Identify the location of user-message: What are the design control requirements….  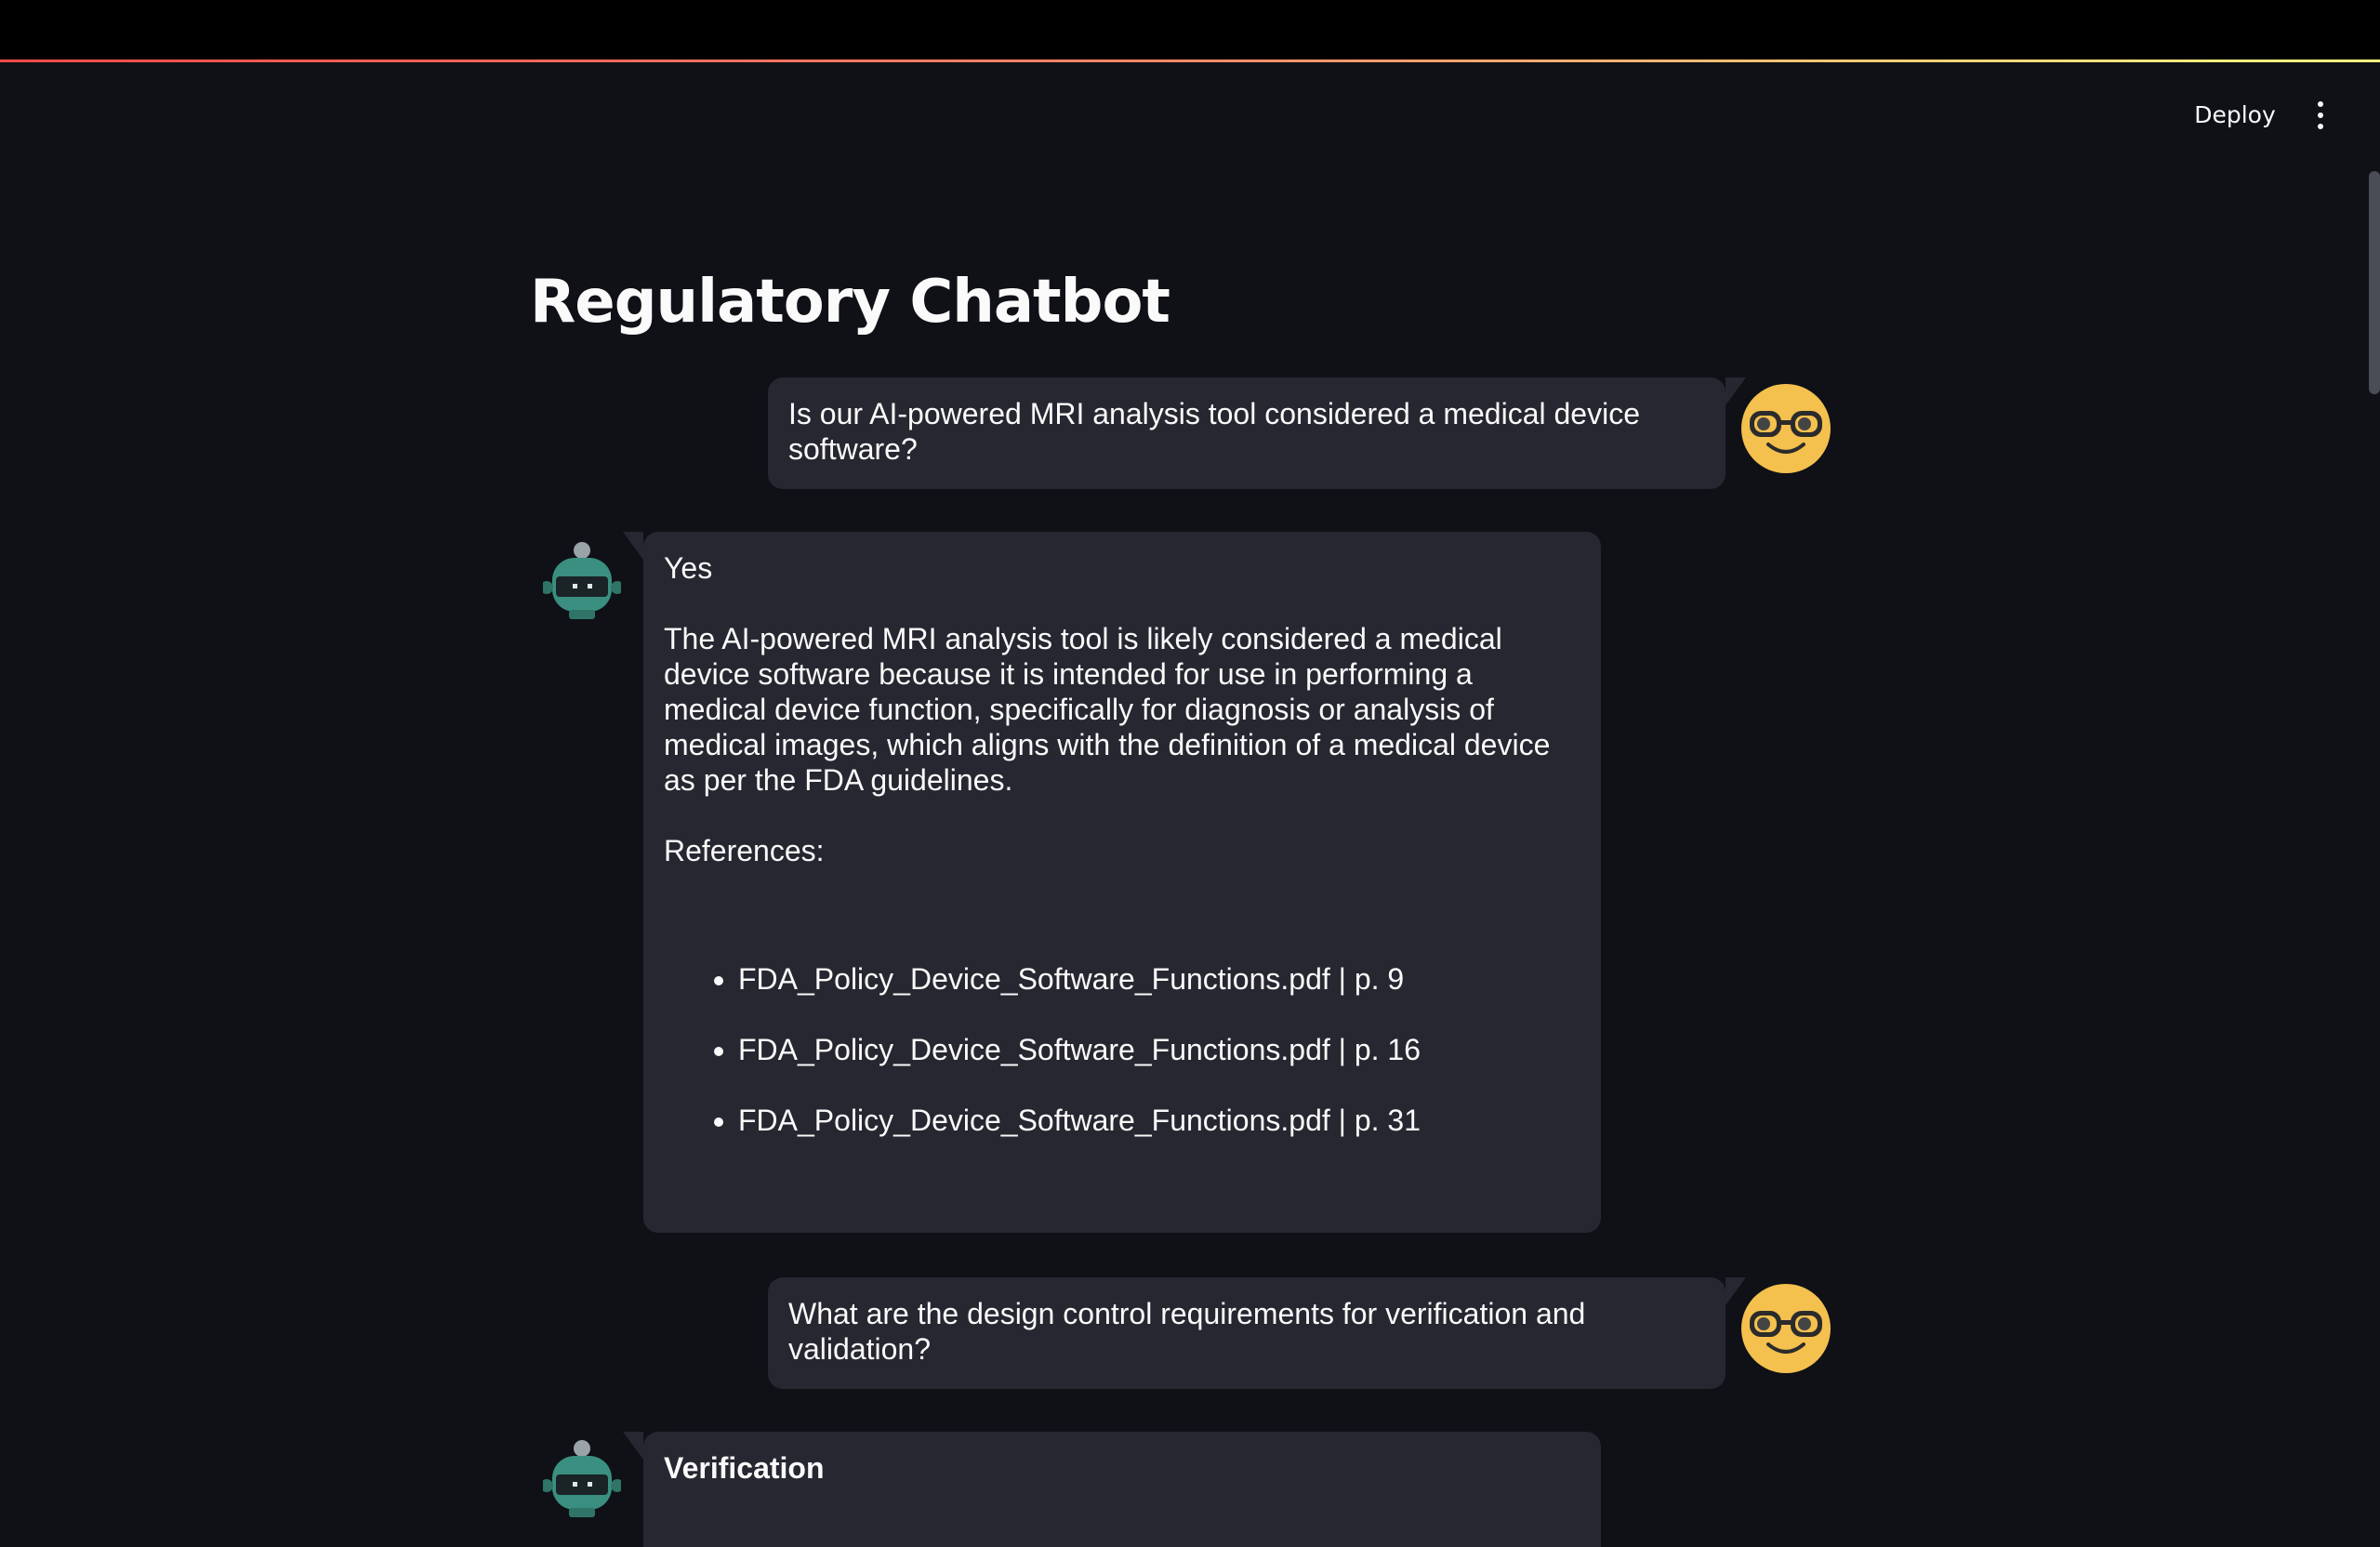
(1257, 1333).